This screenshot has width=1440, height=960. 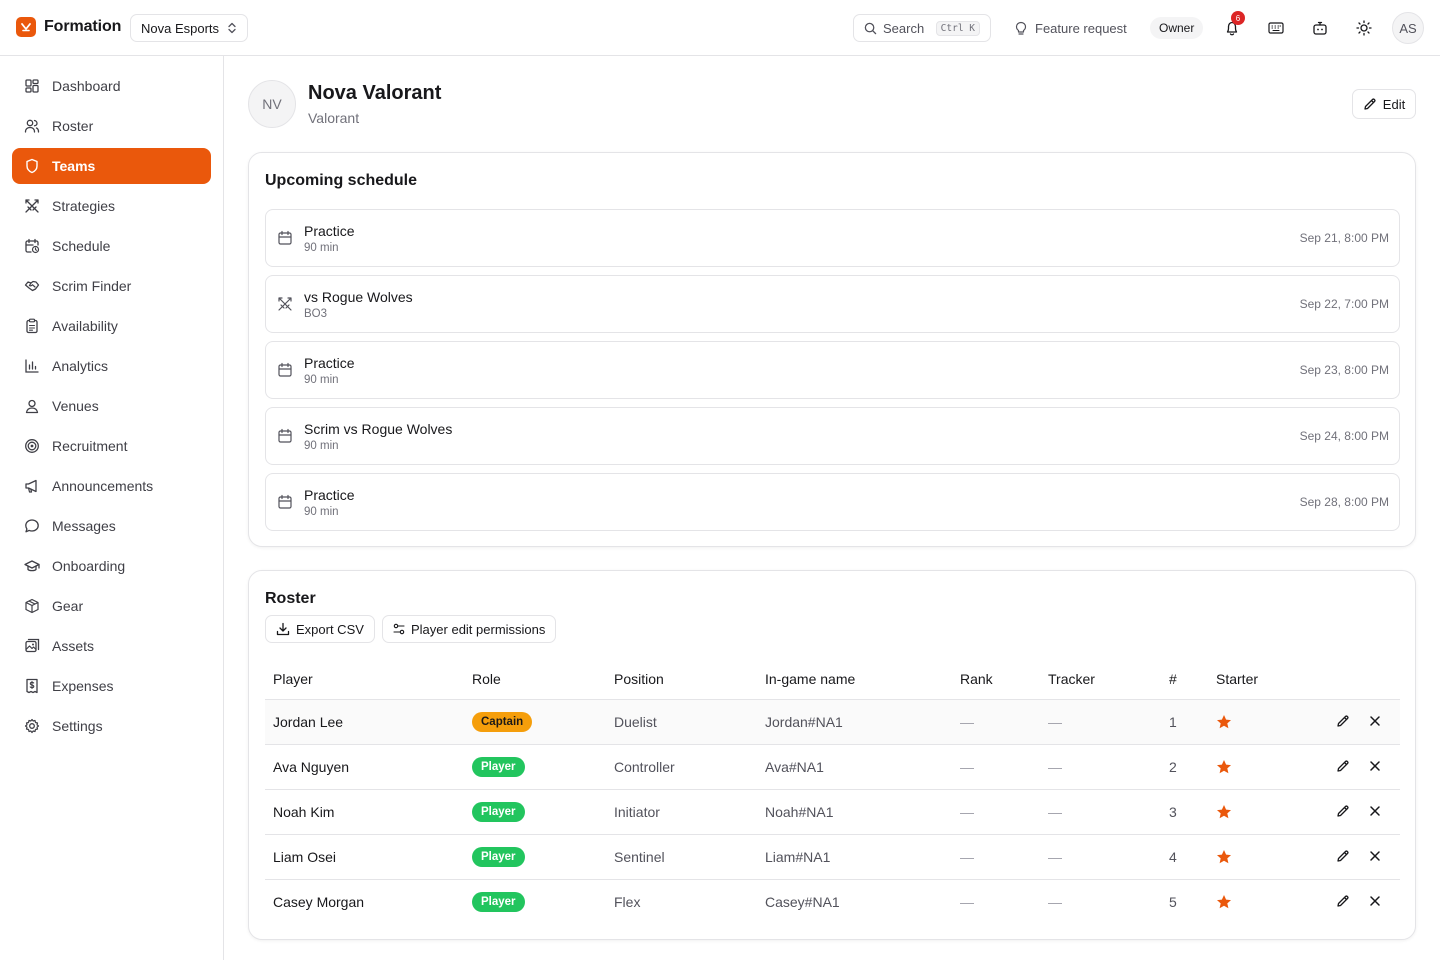 What do you see at coordinates (111, 126) in the screenshot?
I see `sidebar-item-roster: Roster` at bounding box center [111, 126].